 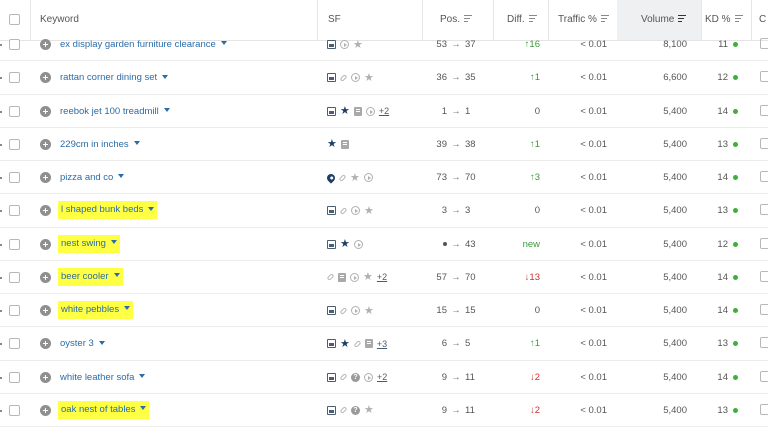 I want to click on keyword-link: white leather sofa, so click(x=103, y=377).